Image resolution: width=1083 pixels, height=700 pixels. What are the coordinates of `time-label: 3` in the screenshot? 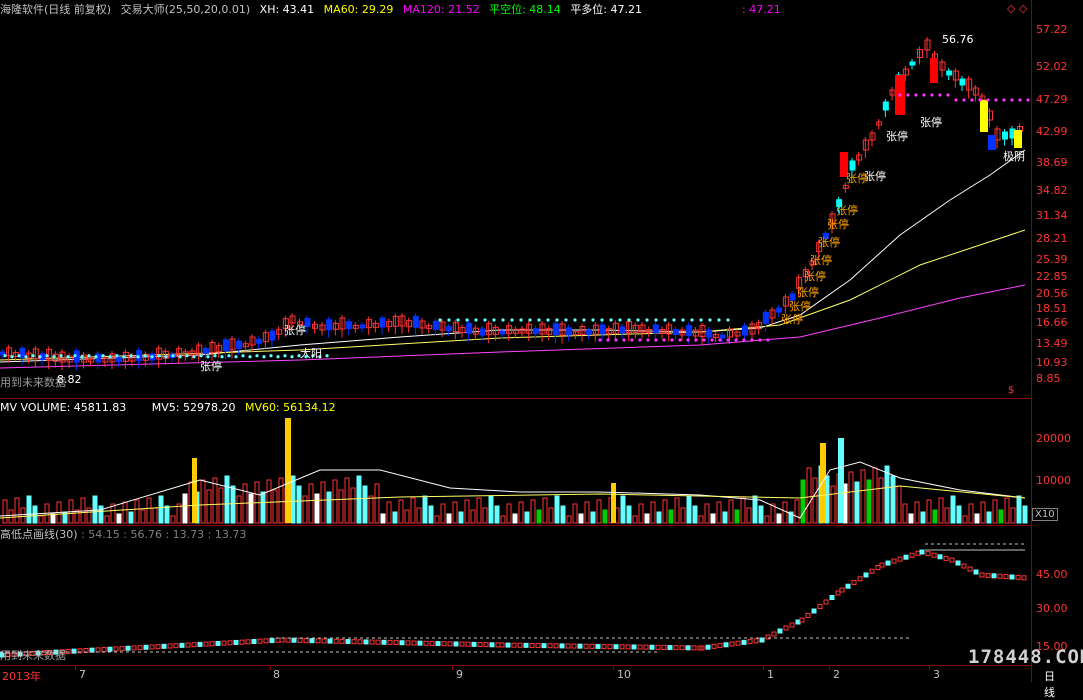 It's located at (936, 674).